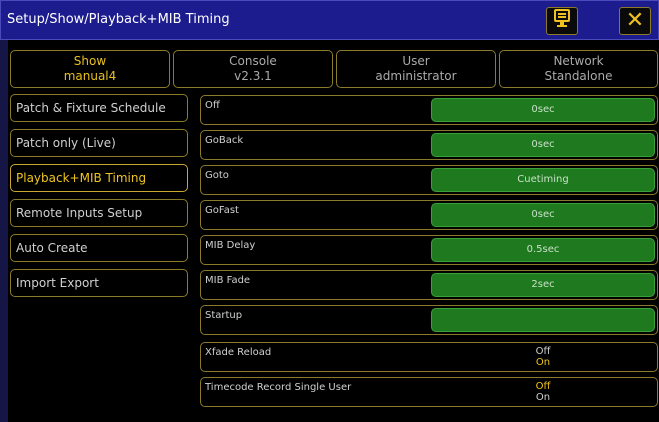 Image resolution: width=659 pixels, height=422 pixels. I want to click on menu-item-playback-mib-timing: Playback+MIB Timing, so click(99, 178).